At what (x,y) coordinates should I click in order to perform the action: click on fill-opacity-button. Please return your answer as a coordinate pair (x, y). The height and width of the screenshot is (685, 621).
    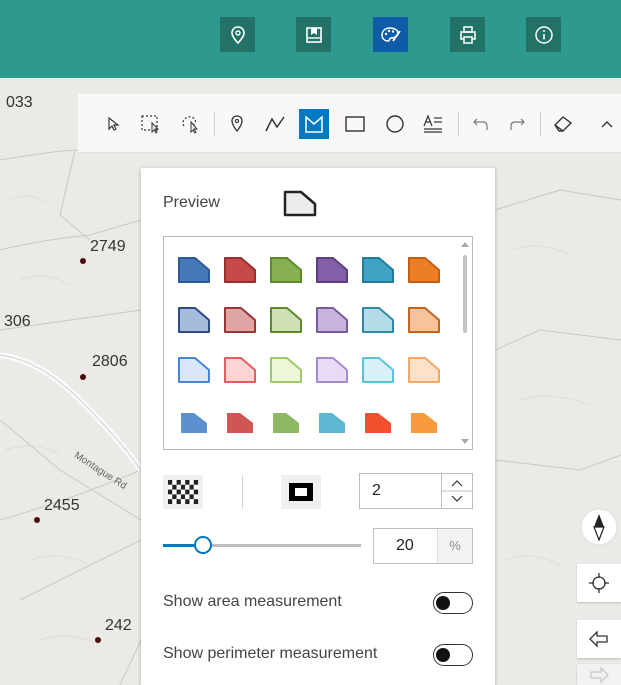
    Looking at the image, I should click on (183, 492).